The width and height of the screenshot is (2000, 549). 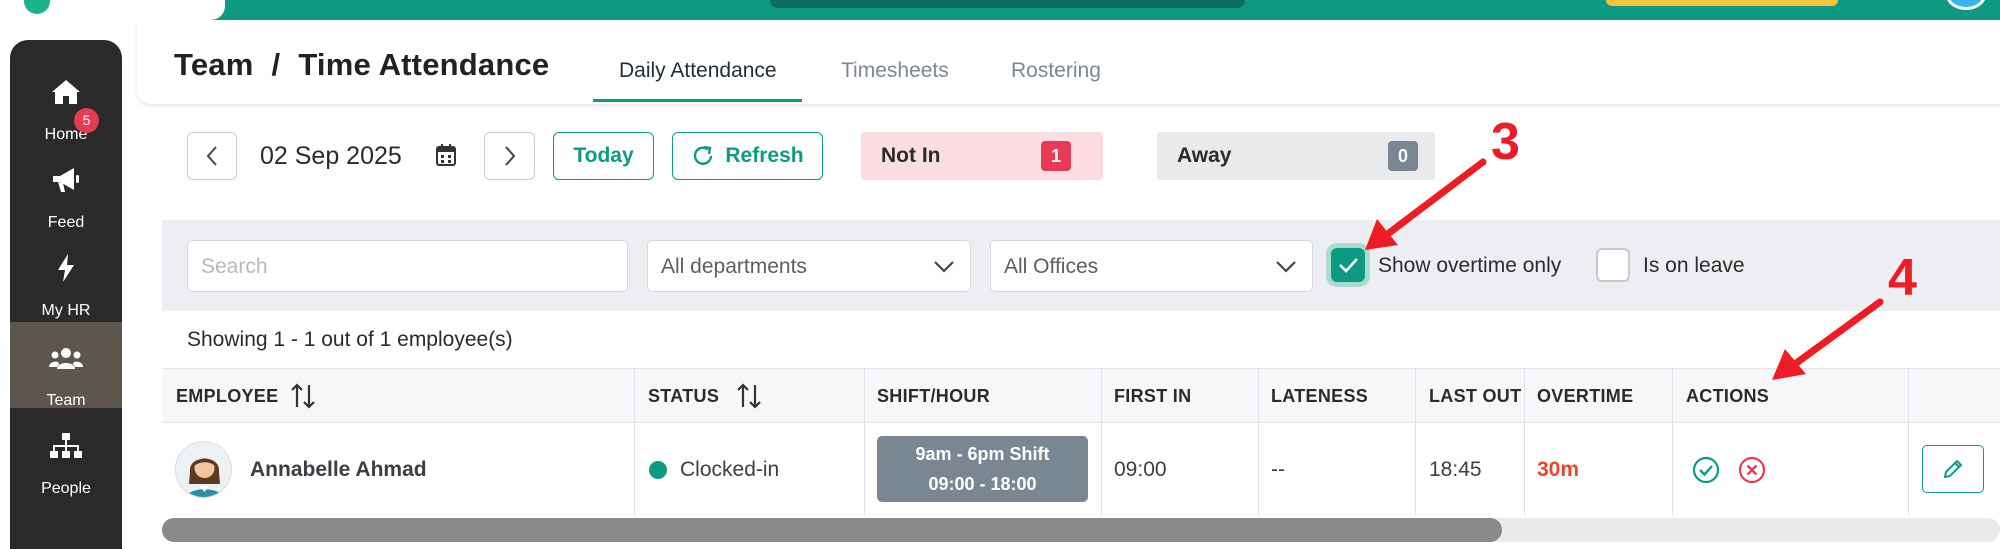 I want to click on annotation-number-3: 3, so click(x=1505, y=142).